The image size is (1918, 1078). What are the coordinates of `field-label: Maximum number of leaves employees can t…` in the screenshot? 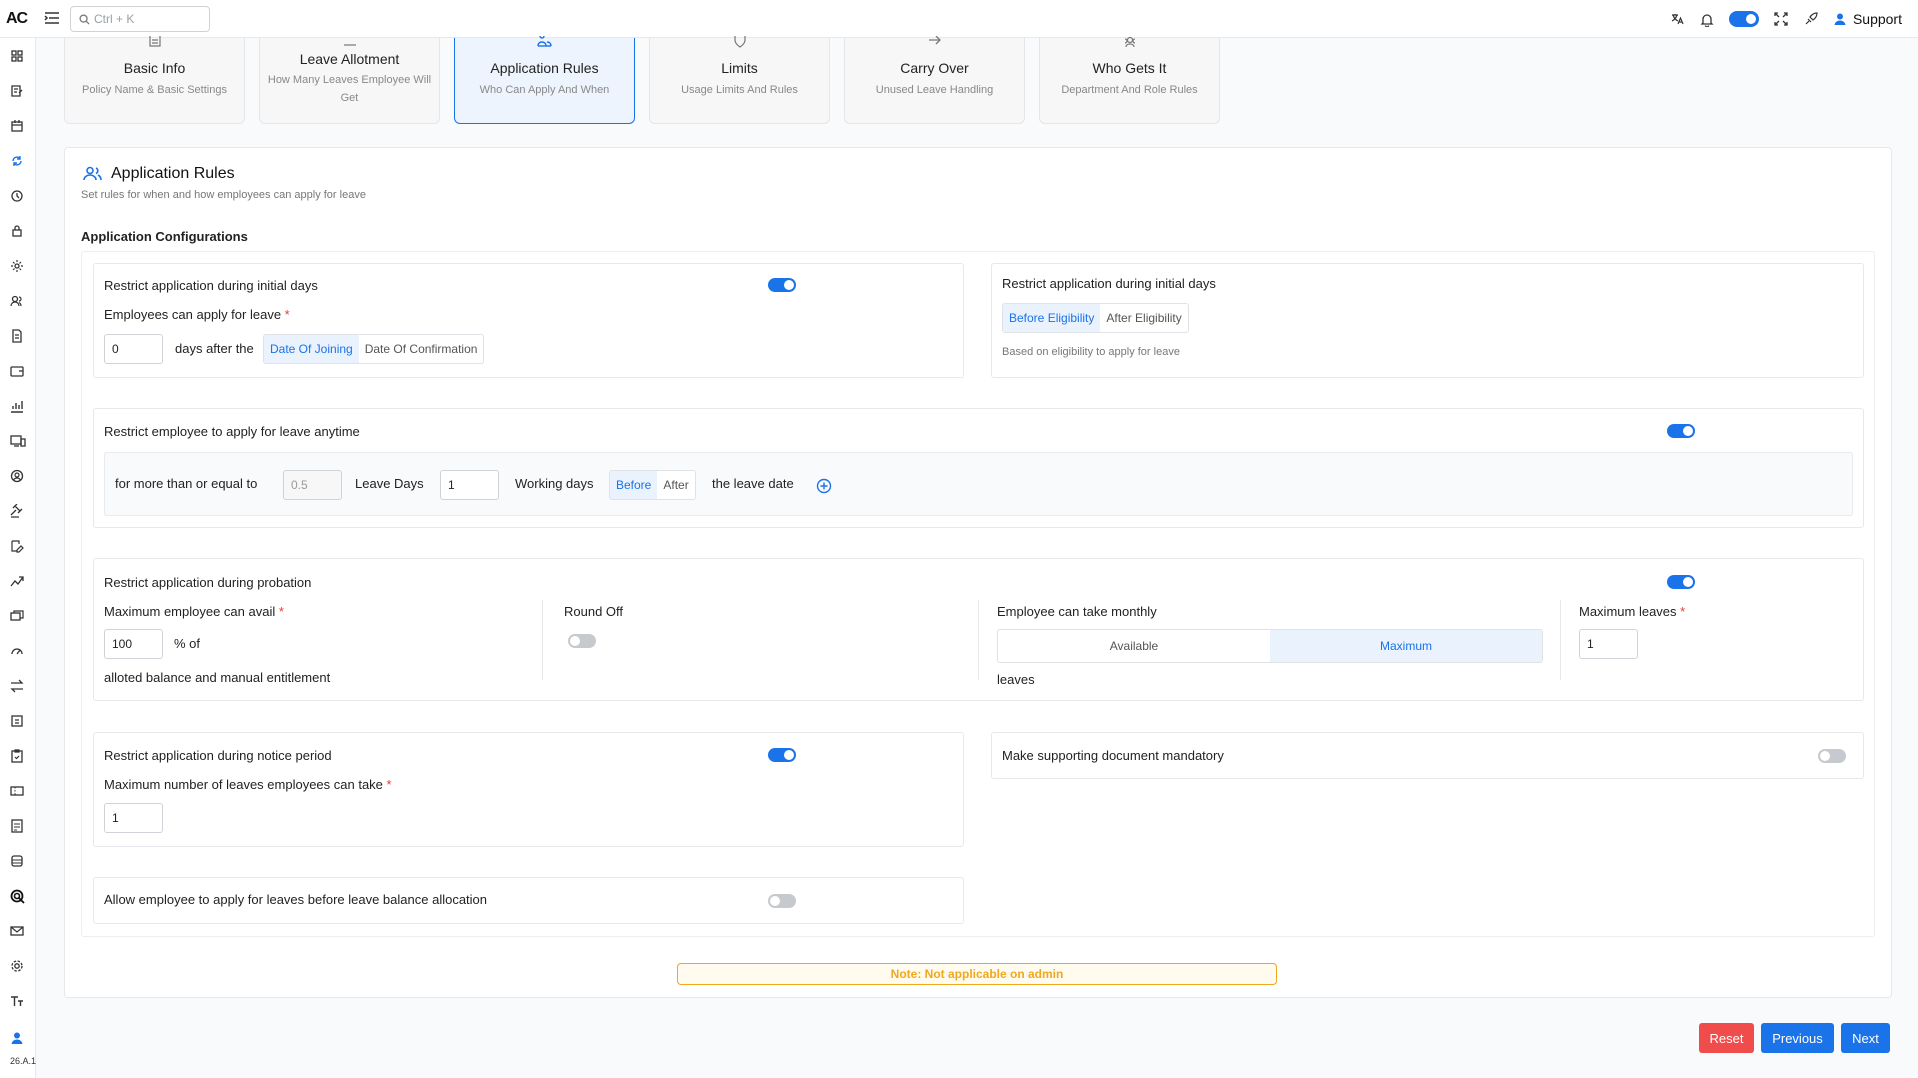 It's located at (248, 784).